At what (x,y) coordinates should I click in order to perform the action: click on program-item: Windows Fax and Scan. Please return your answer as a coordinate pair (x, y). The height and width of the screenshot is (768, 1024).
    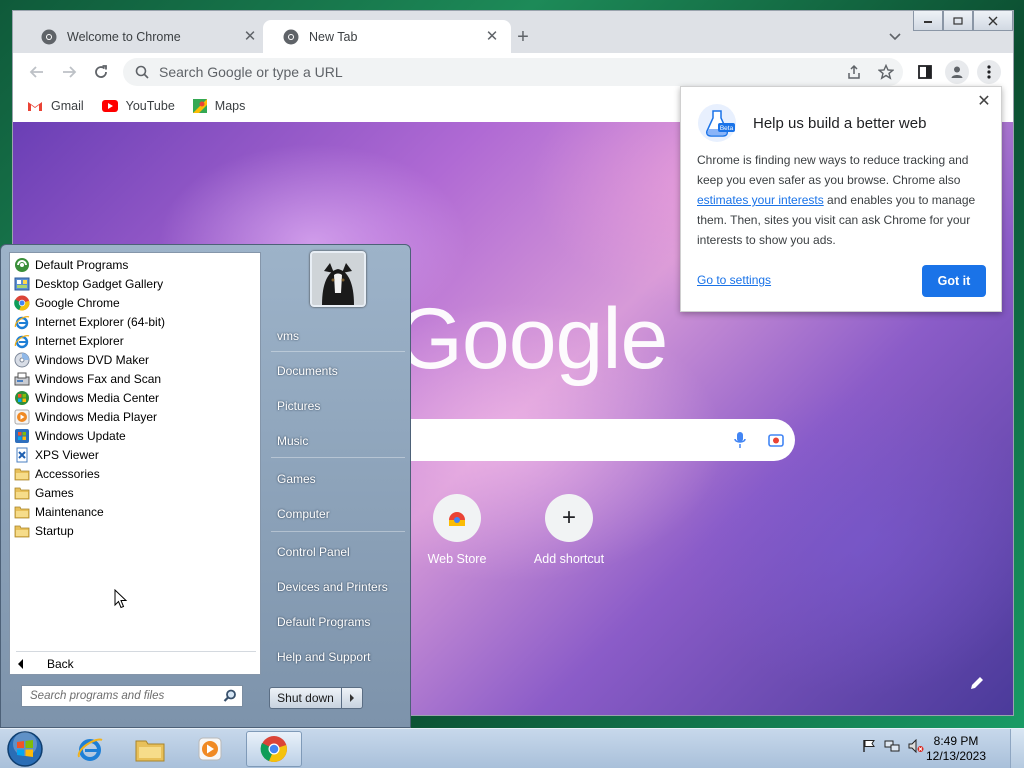
    Looking at the image, I should click on (135, 378).